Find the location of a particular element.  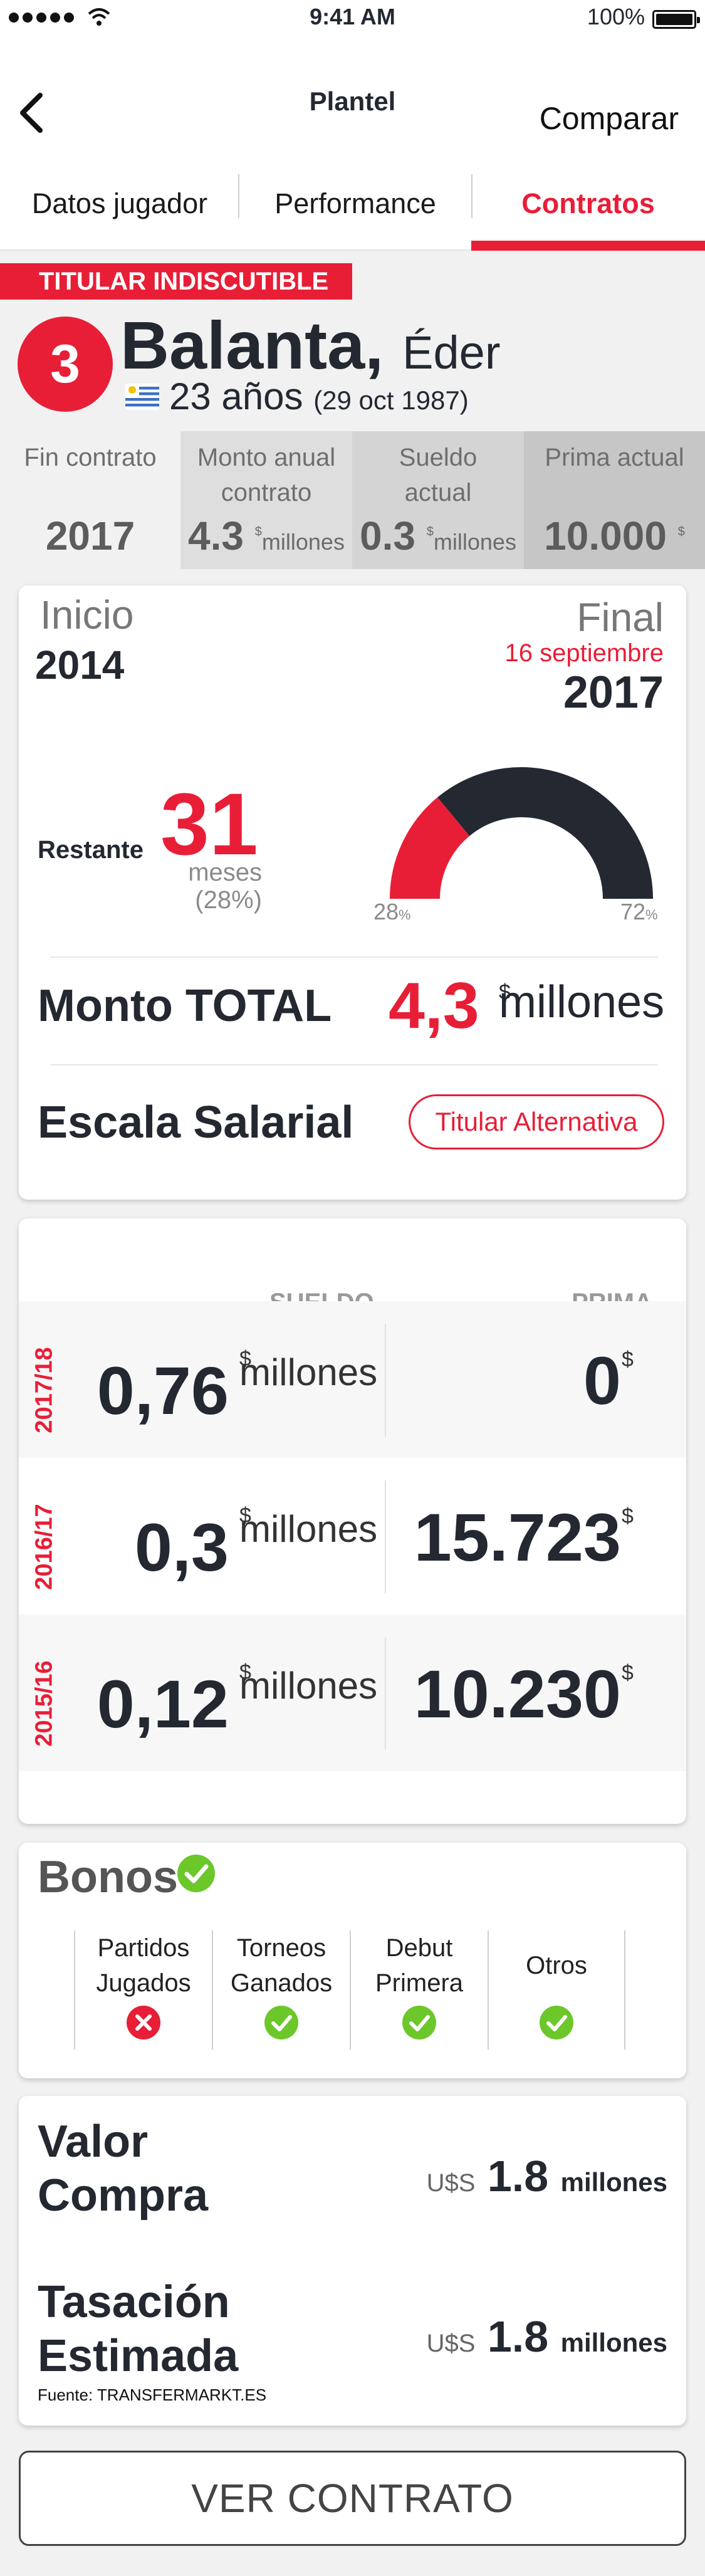

stat-value: 2017 is located at coordinates (90, 536).